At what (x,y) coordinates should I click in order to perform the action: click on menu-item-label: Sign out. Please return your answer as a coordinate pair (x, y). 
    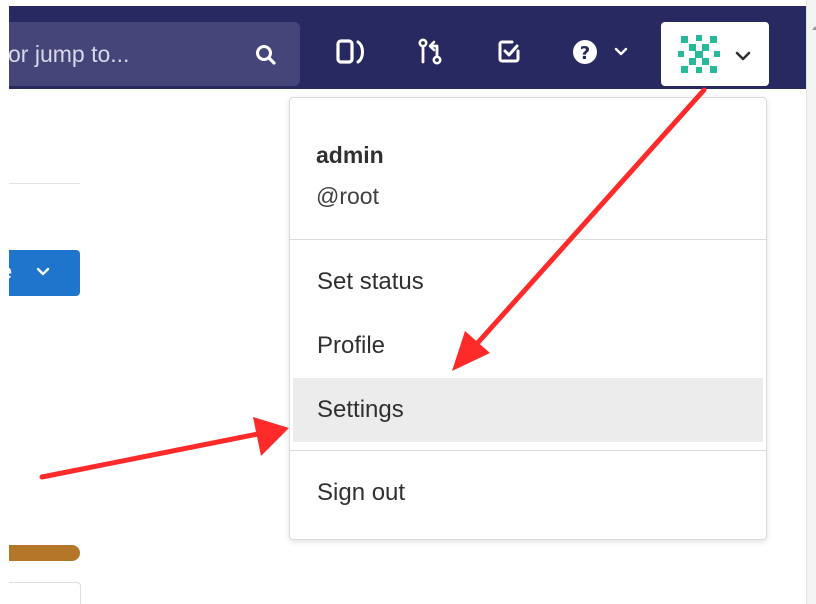
    Looking at the image, I should click on (361, 492).